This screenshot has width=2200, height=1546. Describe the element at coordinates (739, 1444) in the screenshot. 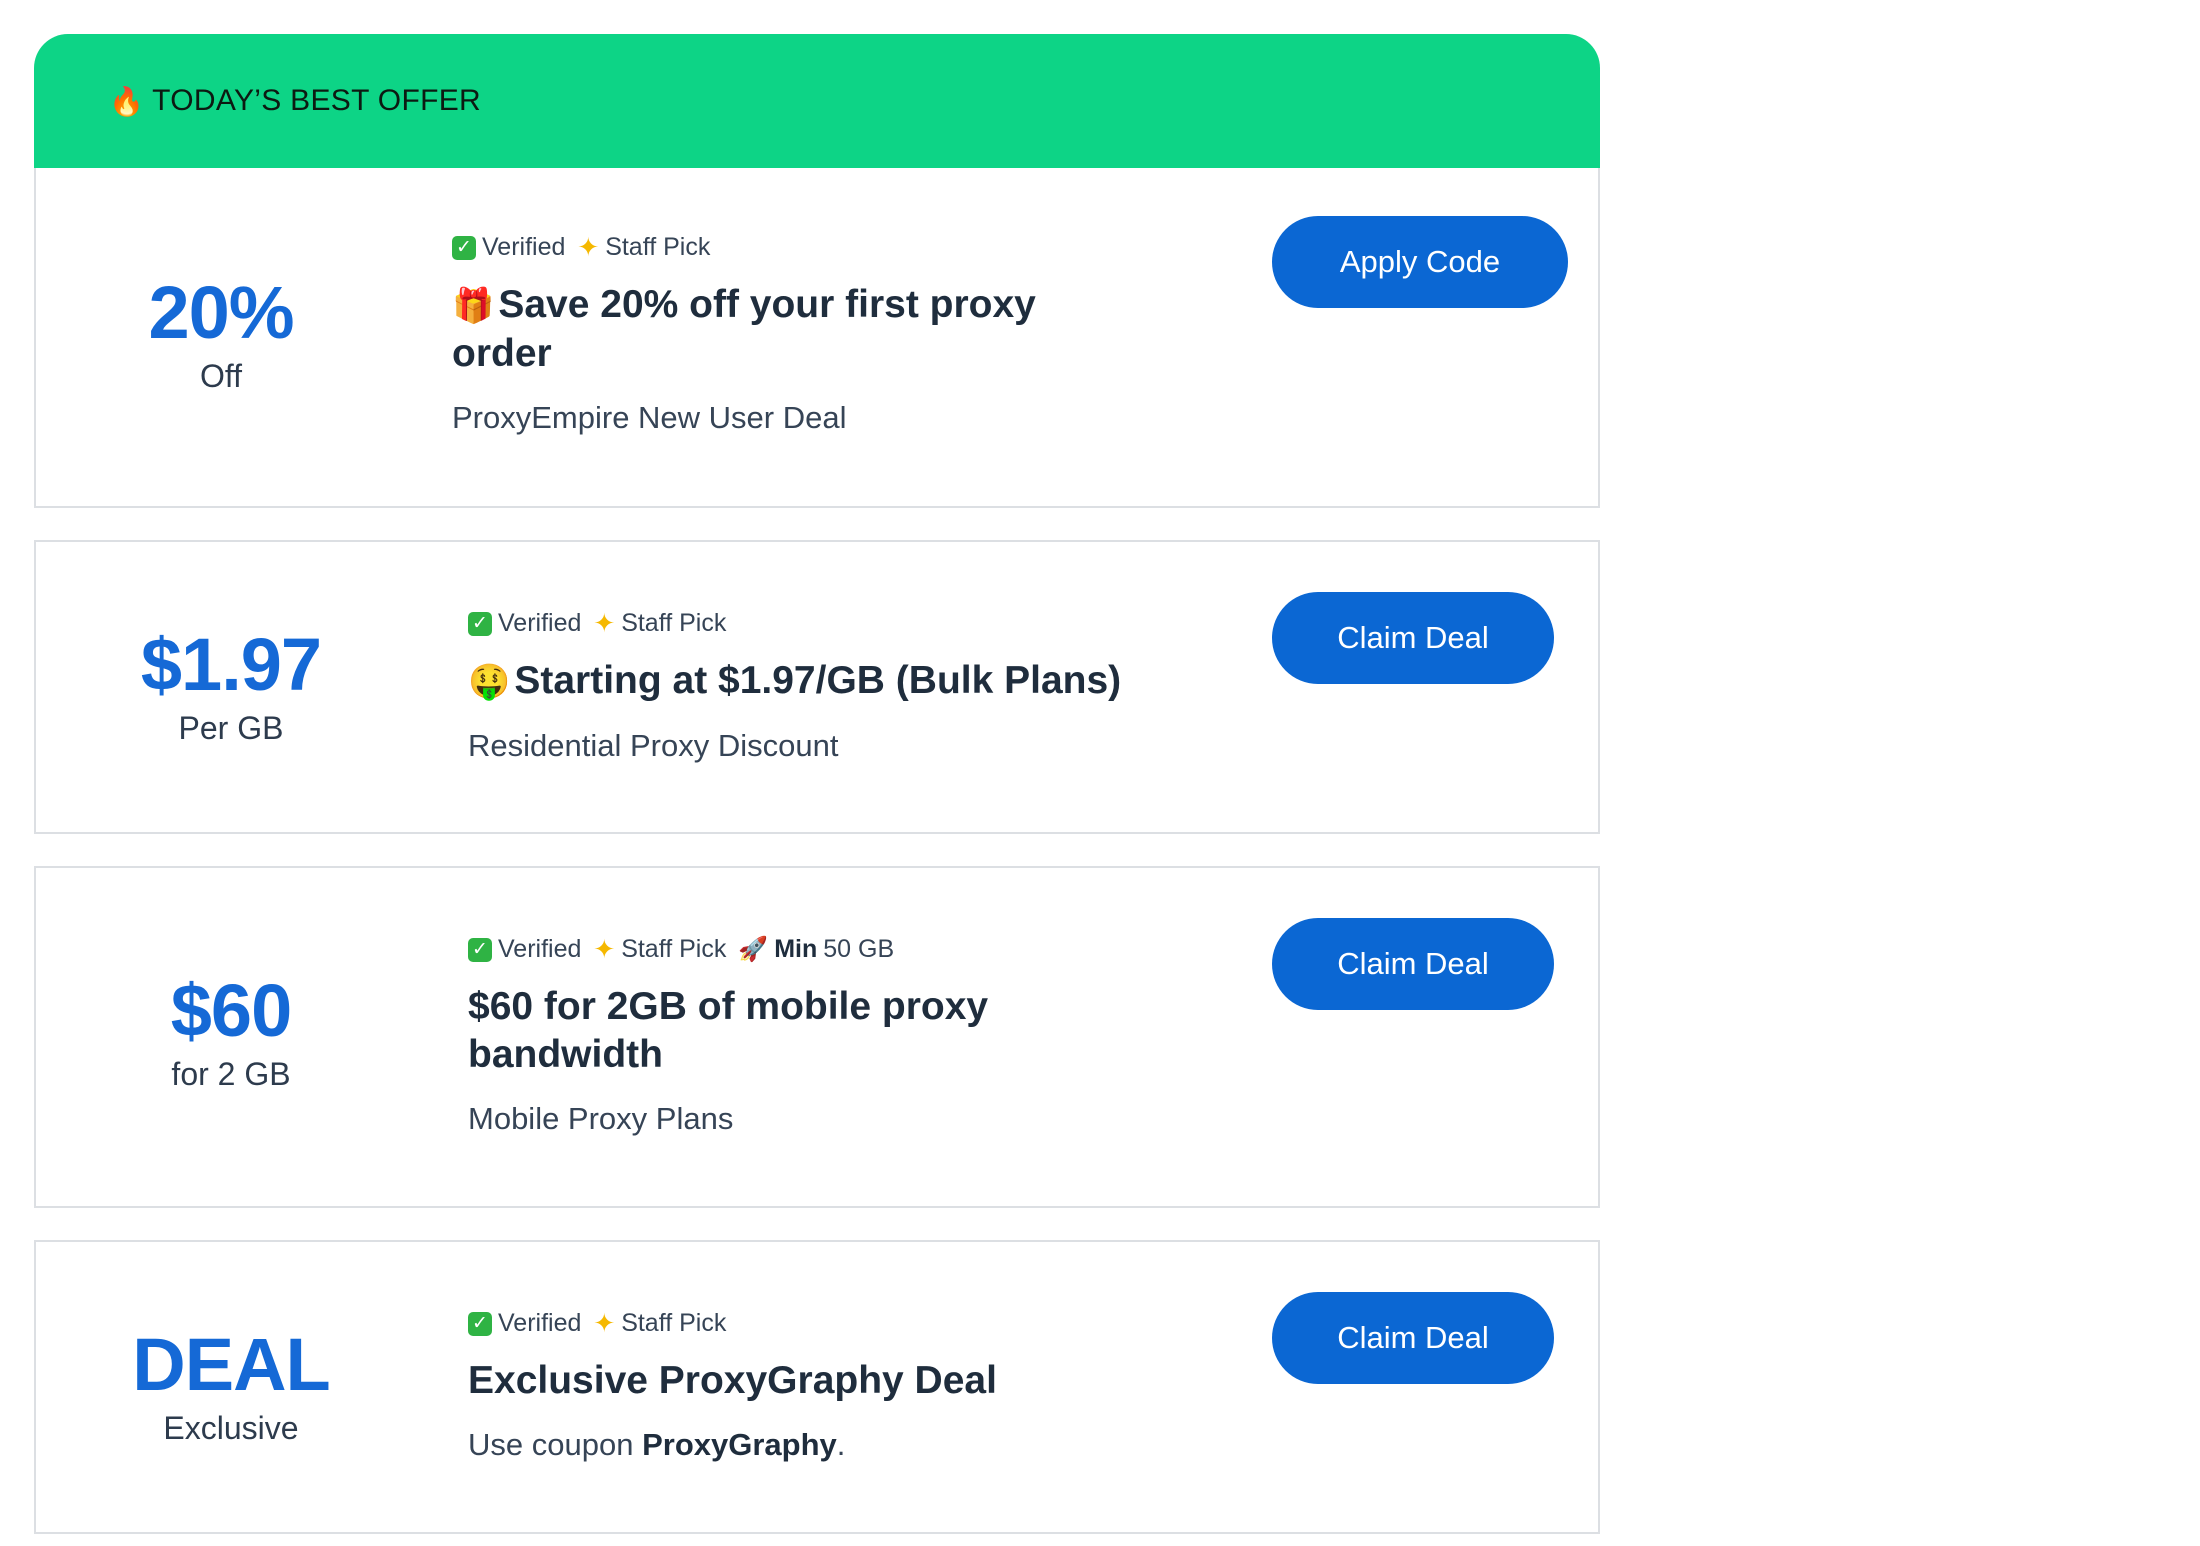

I see `coupon-code: ProxyGraphy` at that location.